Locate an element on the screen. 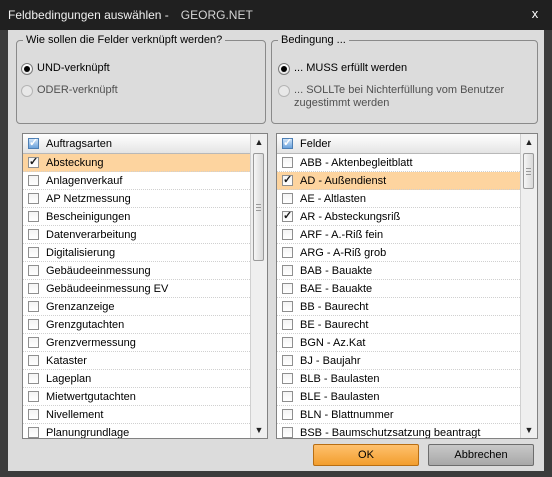 The image size is (552, 477). auftragsart-list-item: Lageplan is located at coordinates (136, 379).